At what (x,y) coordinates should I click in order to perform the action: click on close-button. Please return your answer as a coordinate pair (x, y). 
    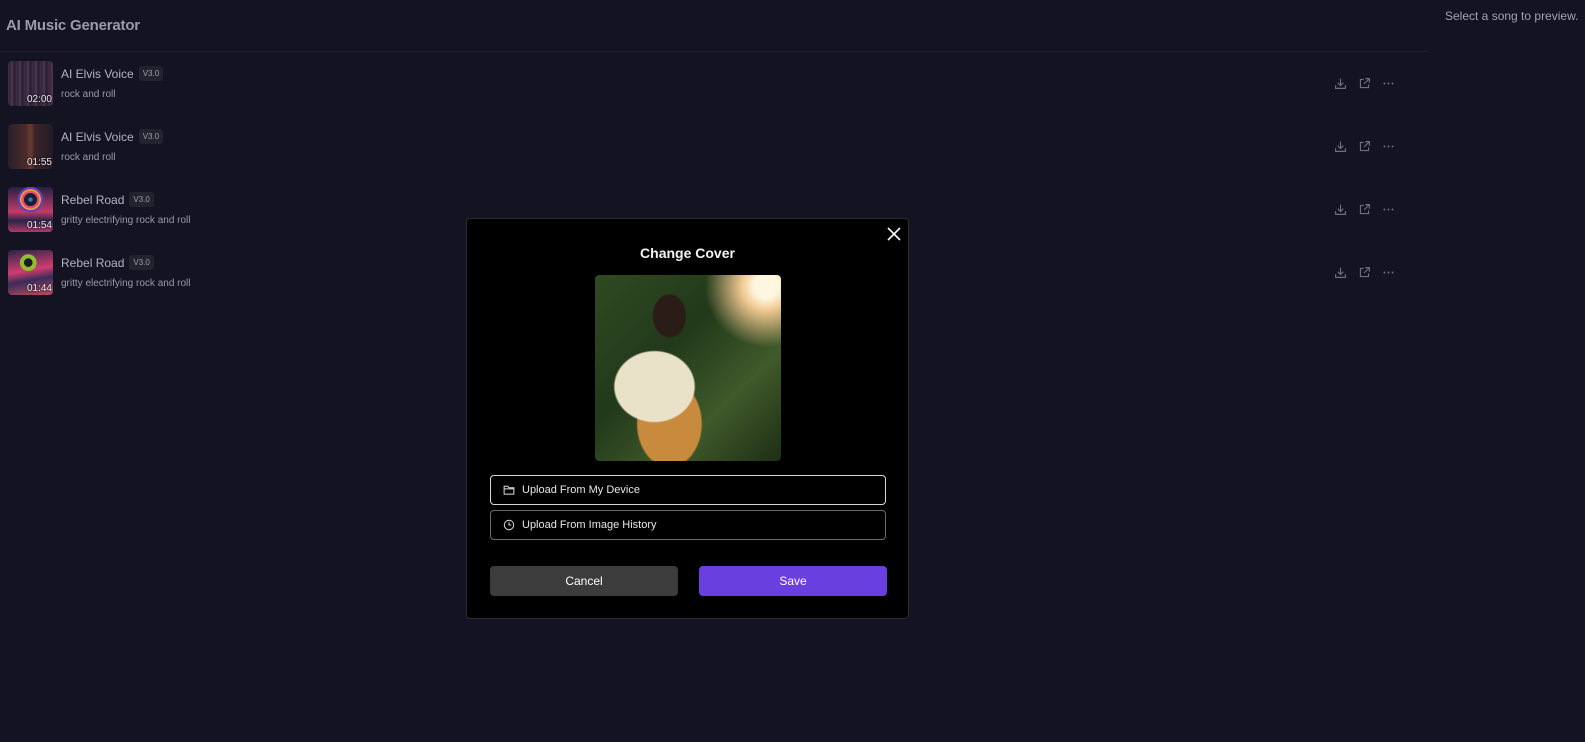
    Looking at the image, I should click on (894, 234).